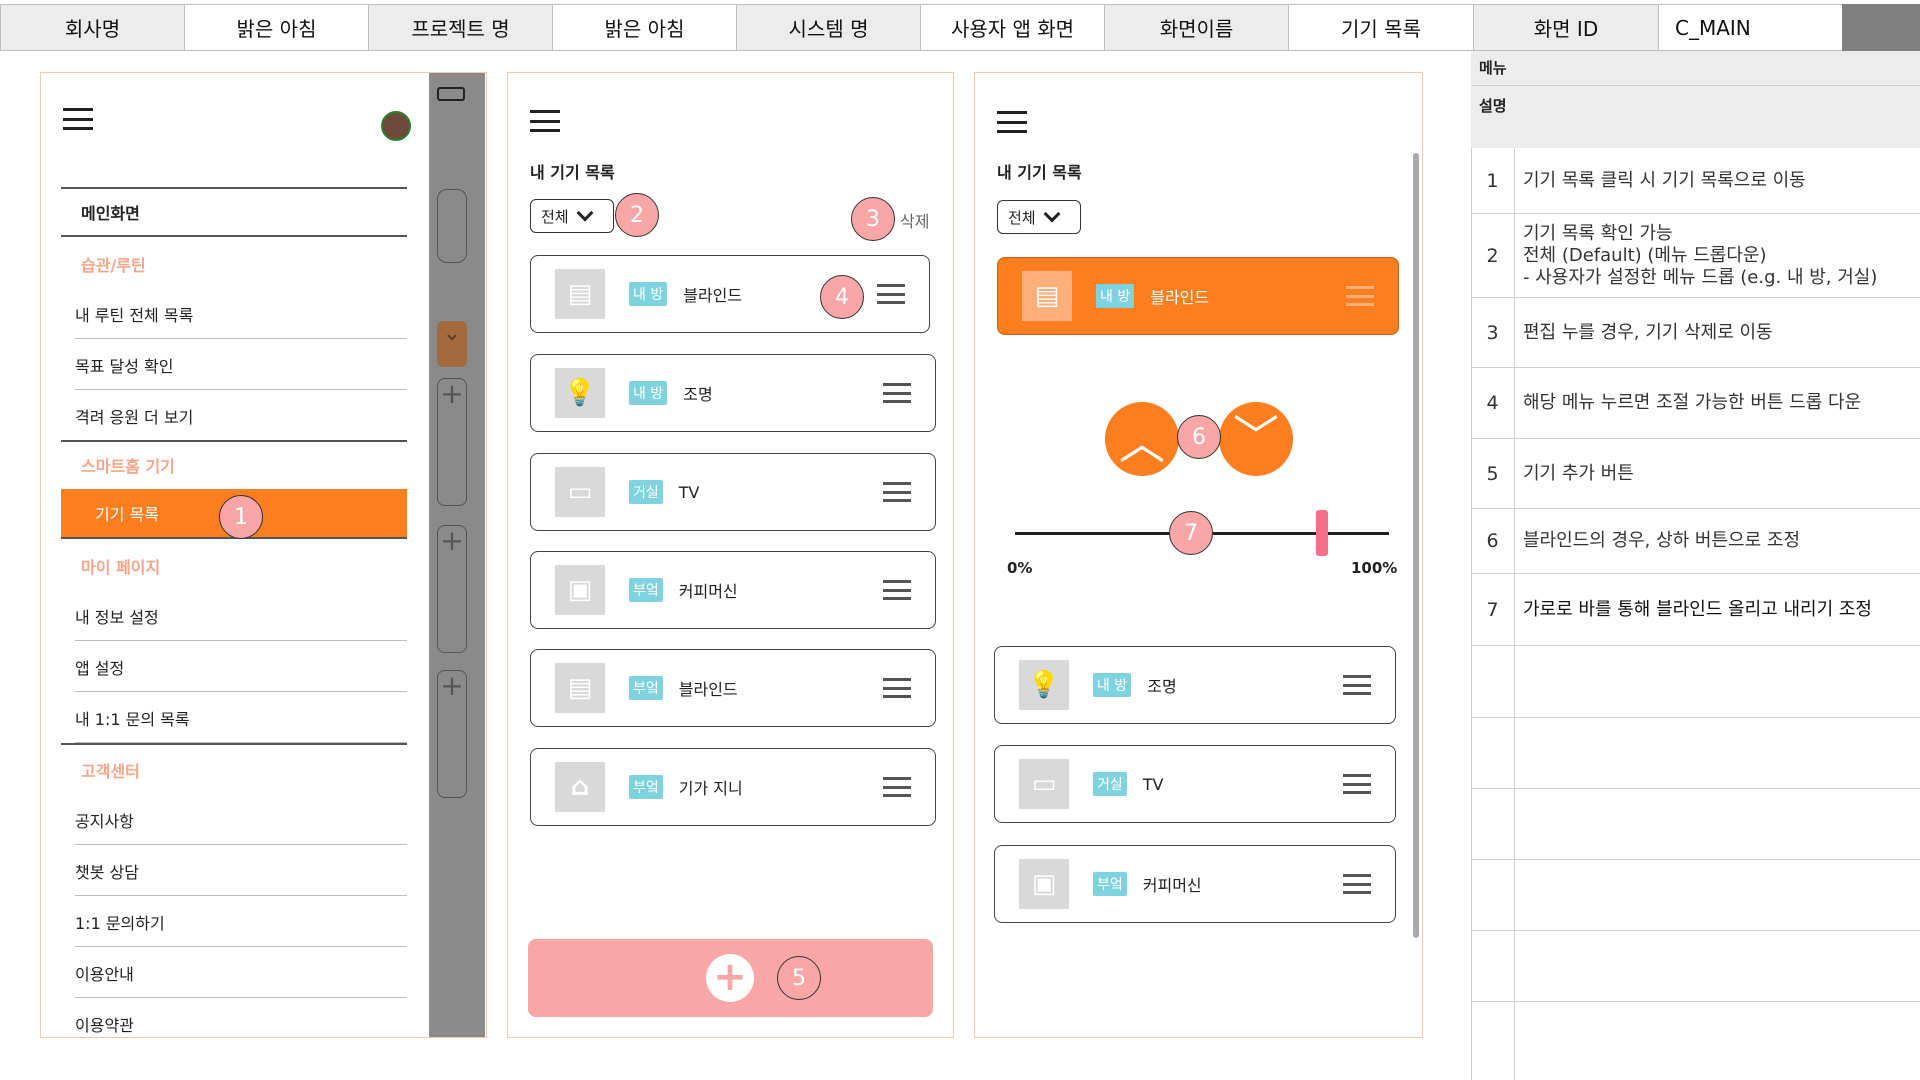 The width and height of the screenshot is (1920, 1080). Describe the element at coordinates (1493, 255) in the screenshot. I see `row-number: 2` at that location.